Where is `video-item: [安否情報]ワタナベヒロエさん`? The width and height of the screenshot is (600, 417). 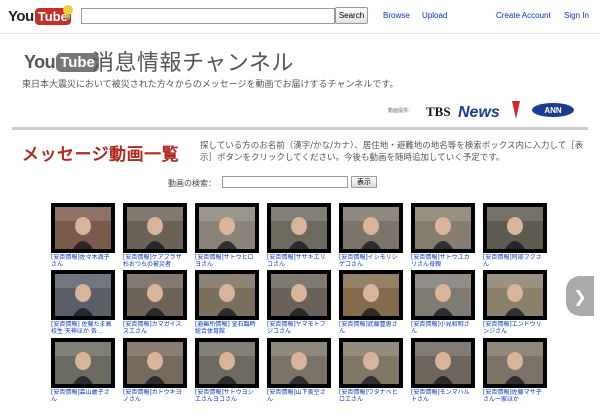
video-item: [安否情報]ワタナベヒロエさん is located at coordinates (371, 370).